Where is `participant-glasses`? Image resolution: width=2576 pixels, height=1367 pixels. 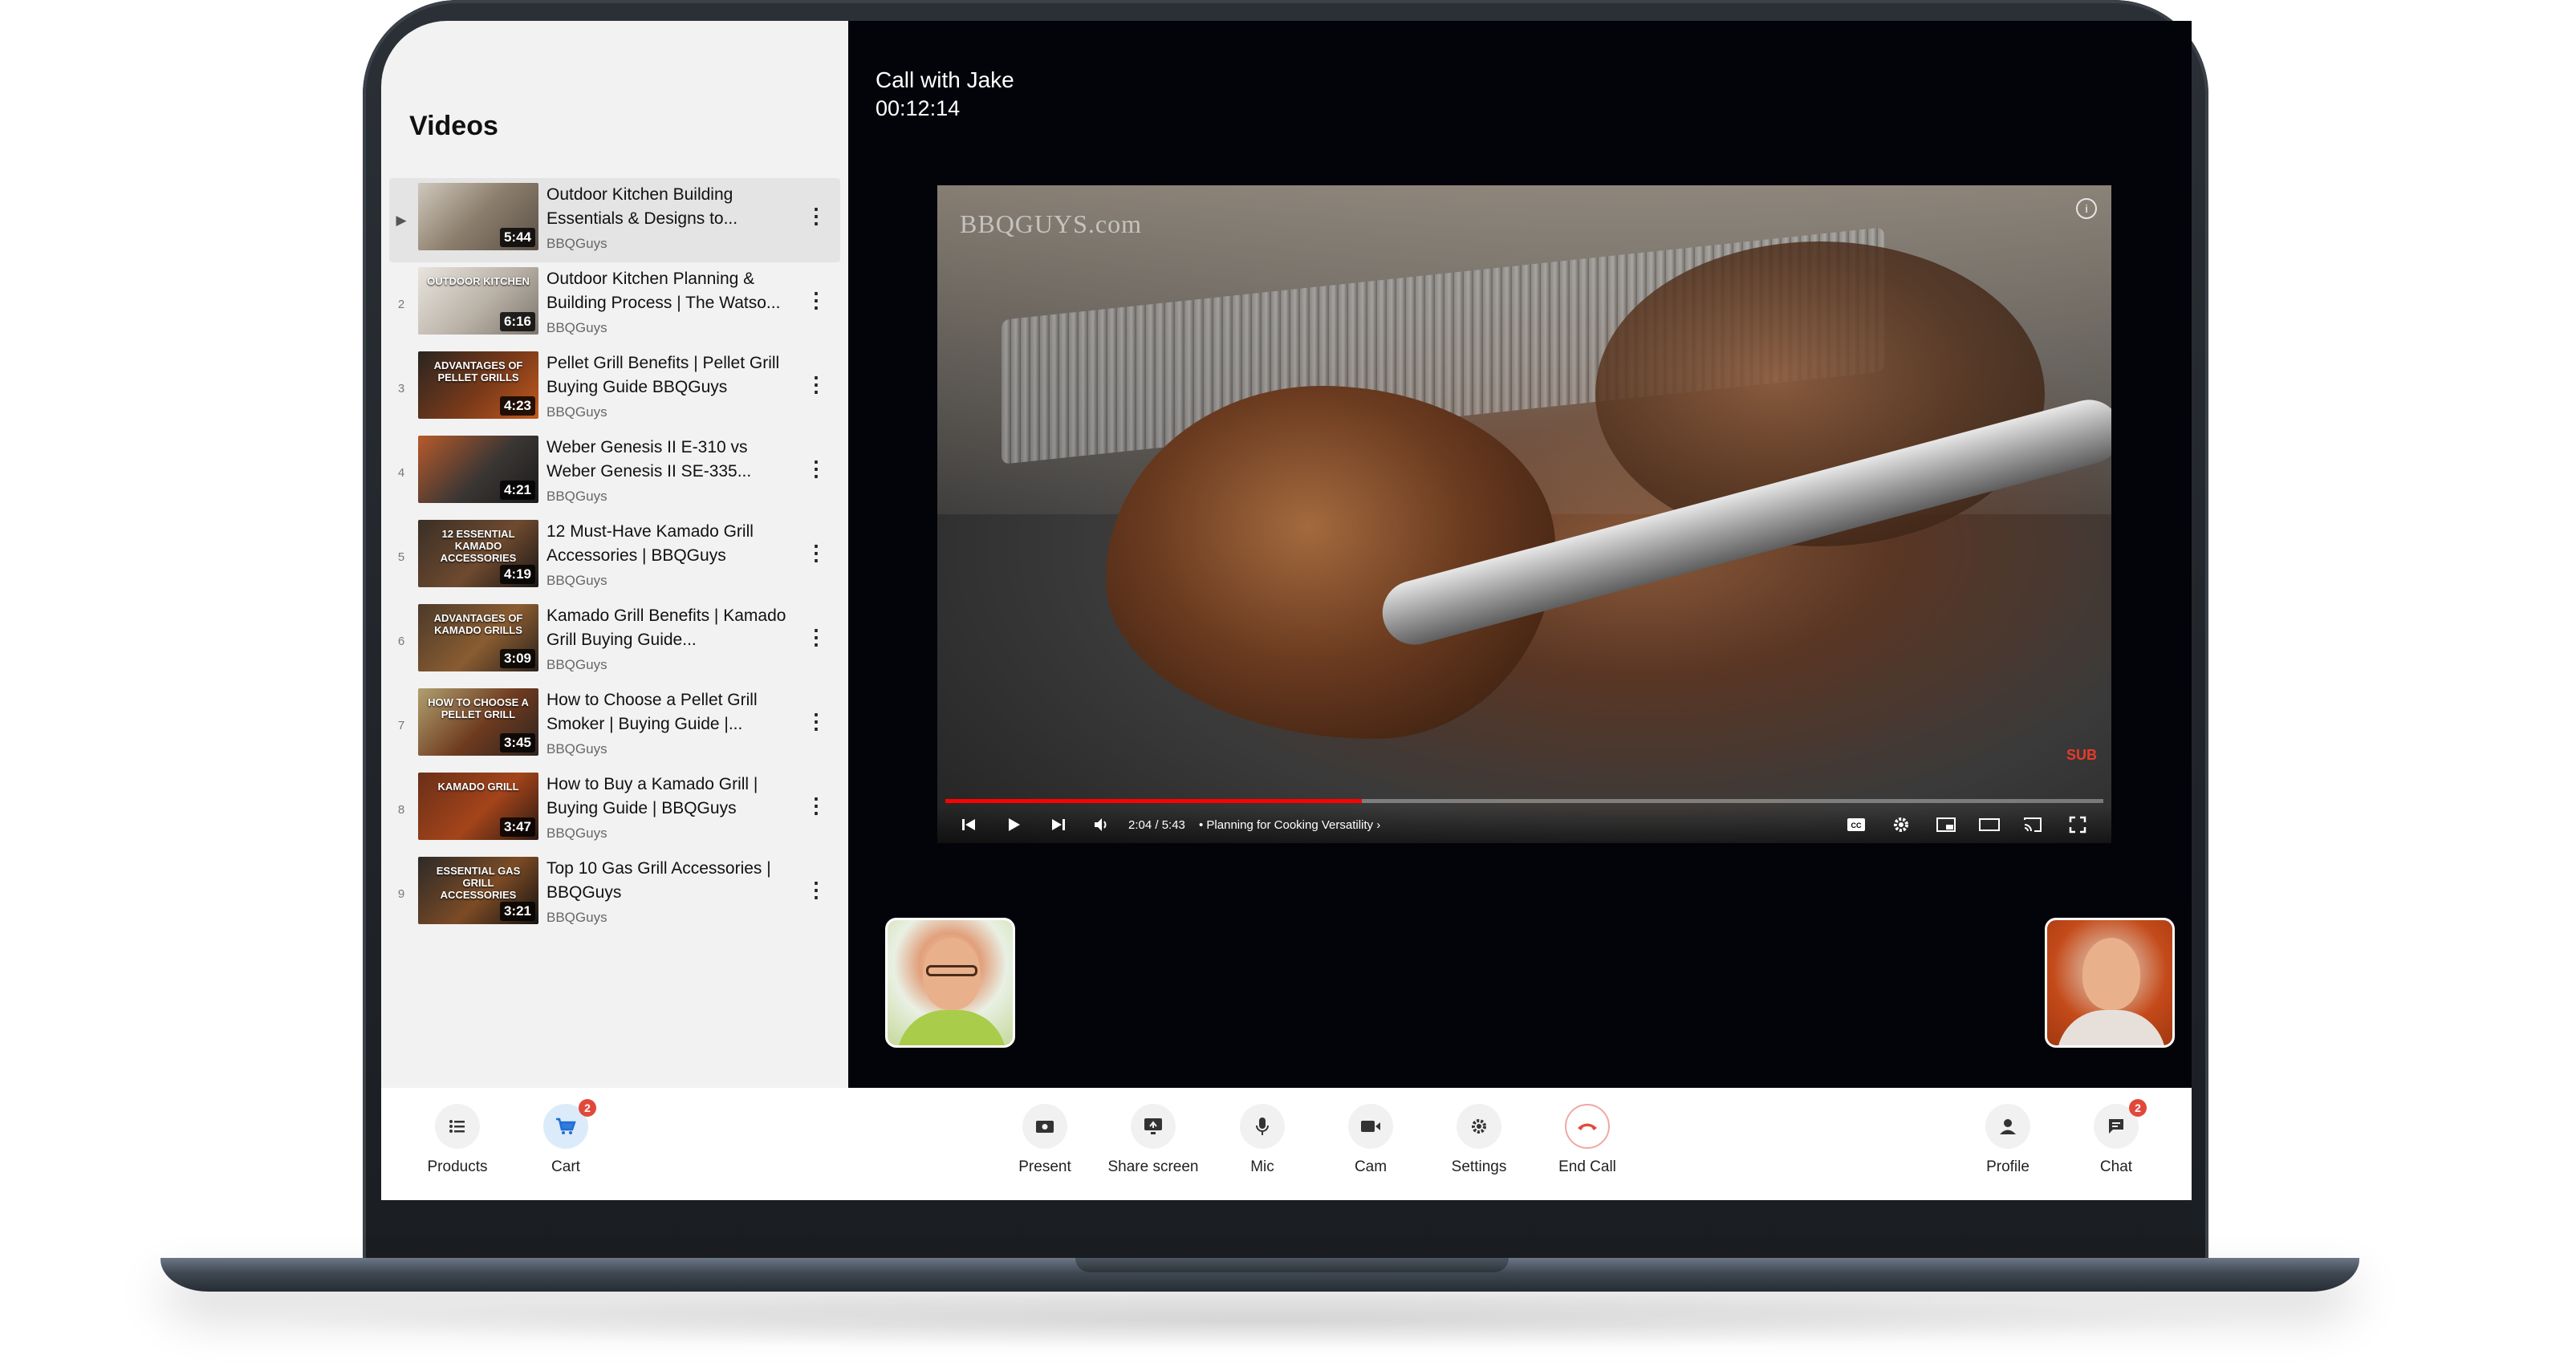
participant-glasses is located at coordinates (951, 970).